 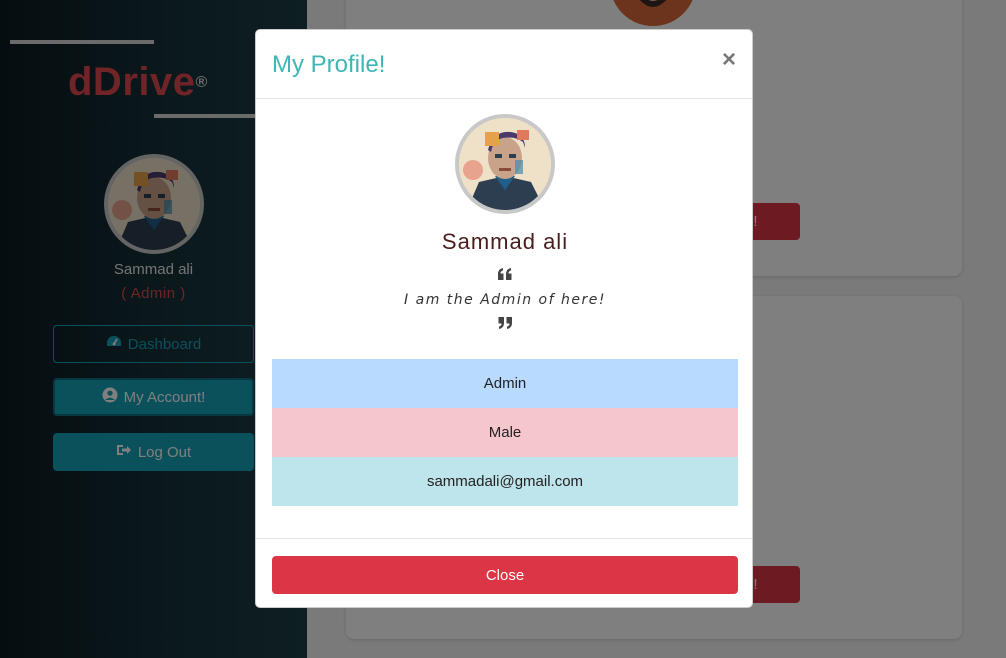 What do you see at coordinates (505, 241) in the screenshot?
I see `profile-name: Sammad ali` at bounding box center [505, 241].